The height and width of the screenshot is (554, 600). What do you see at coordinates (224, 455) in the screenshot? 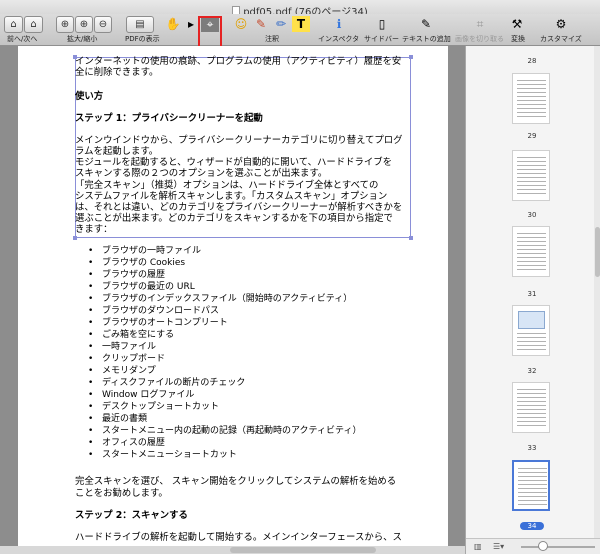
I see `list-item: スタートメニューショートカット` at bounding box center [224, 455].